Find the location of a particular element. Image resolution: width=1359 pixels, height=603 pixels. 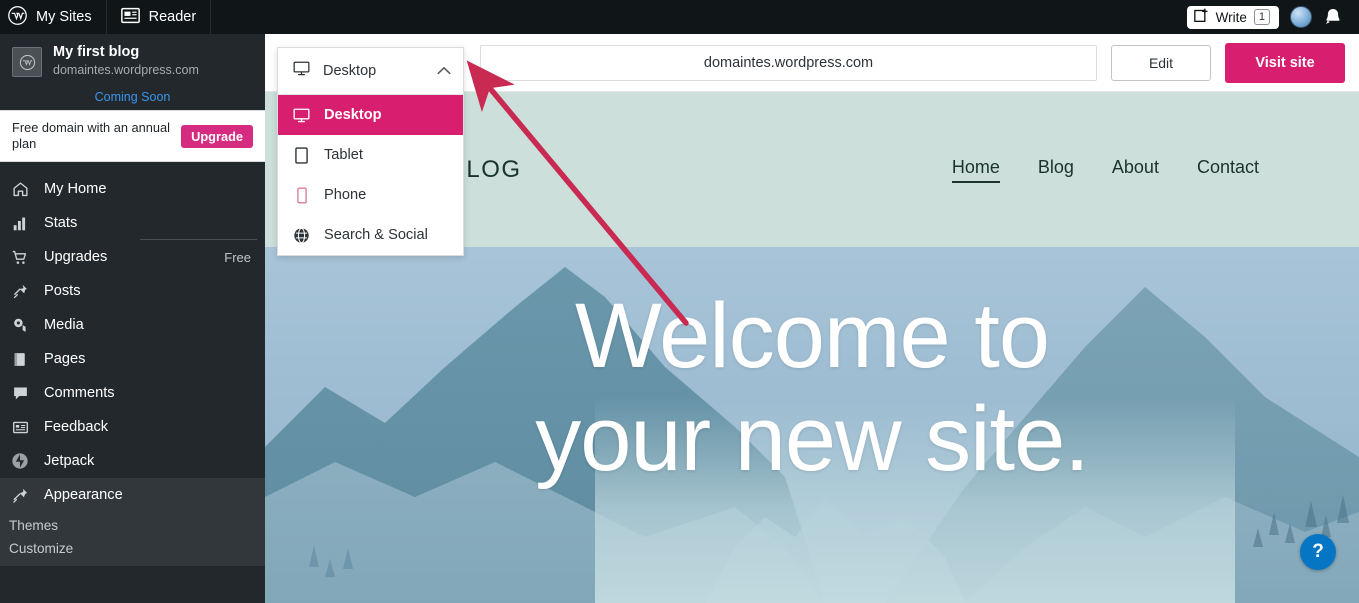

site-meta: My first blog domaintes.wordpress.com is located at coordinates (152, 61).